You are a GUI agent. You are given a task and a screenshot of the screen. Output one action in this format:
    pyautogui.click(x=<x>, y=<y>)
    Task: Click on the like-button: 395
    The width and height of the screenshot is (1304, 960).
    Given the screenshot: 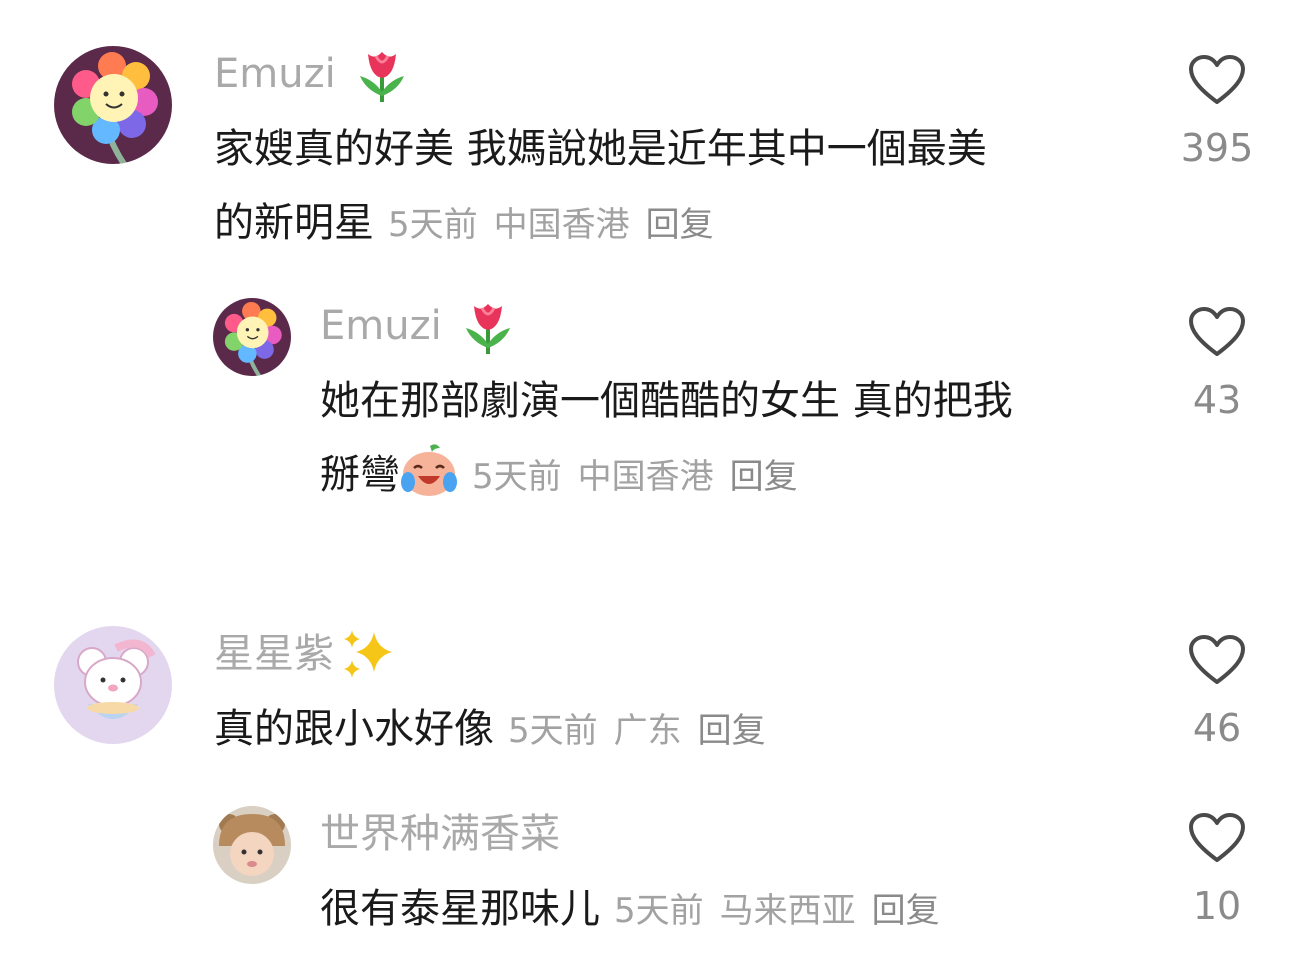 What is the action you would take?
    pyautogui.click(x=1217, y=113)
    